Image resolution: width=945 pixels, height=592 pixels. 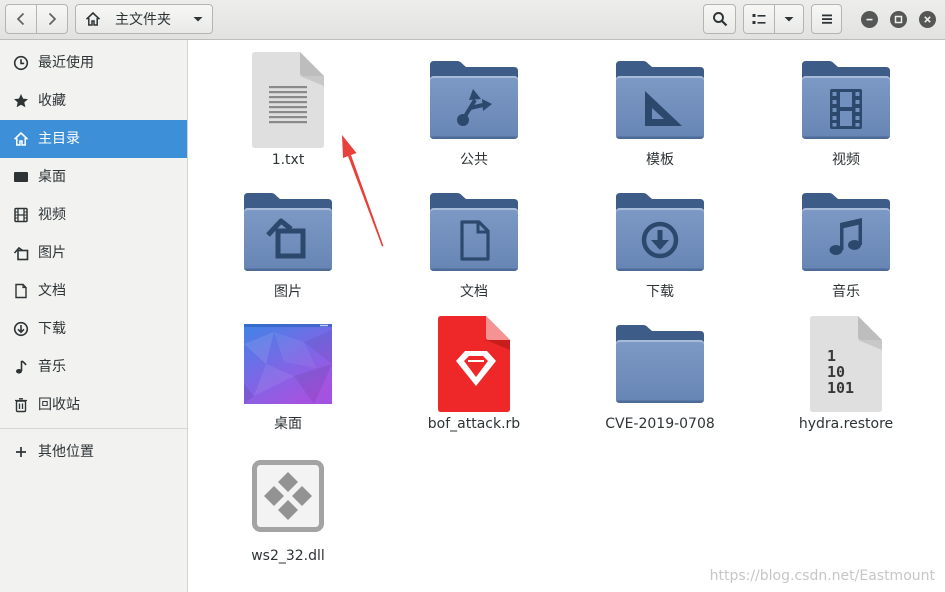 I want to click on folder-item: CVE-2019-0708, so click(x=660, y=378).